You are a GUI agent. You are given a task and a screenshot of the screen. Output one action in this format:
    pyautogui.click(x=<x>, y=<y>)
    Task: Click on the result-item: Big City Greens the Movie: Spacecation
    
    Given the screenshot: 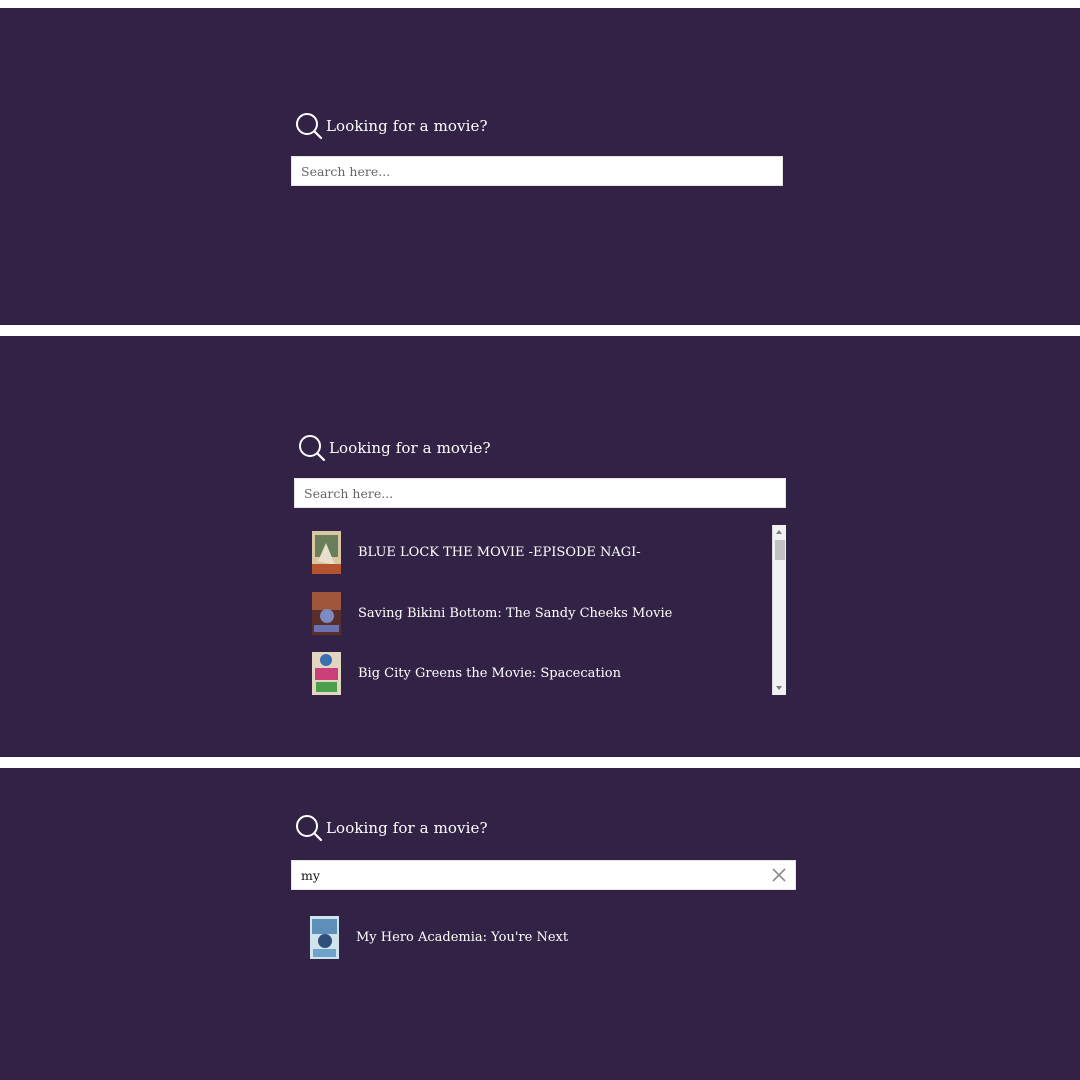 What is the action you would take?
    pyautogui.click(x=466, y=673)
    